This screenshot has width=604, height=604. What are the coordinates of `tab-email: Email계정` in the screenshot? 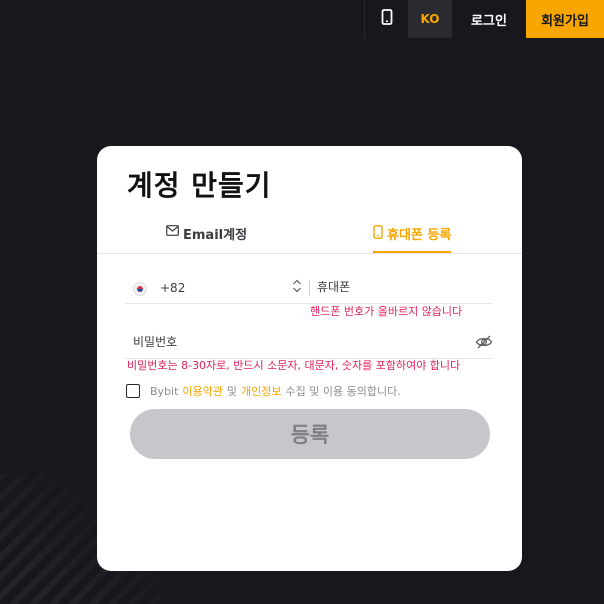 It's located at (206, 239).